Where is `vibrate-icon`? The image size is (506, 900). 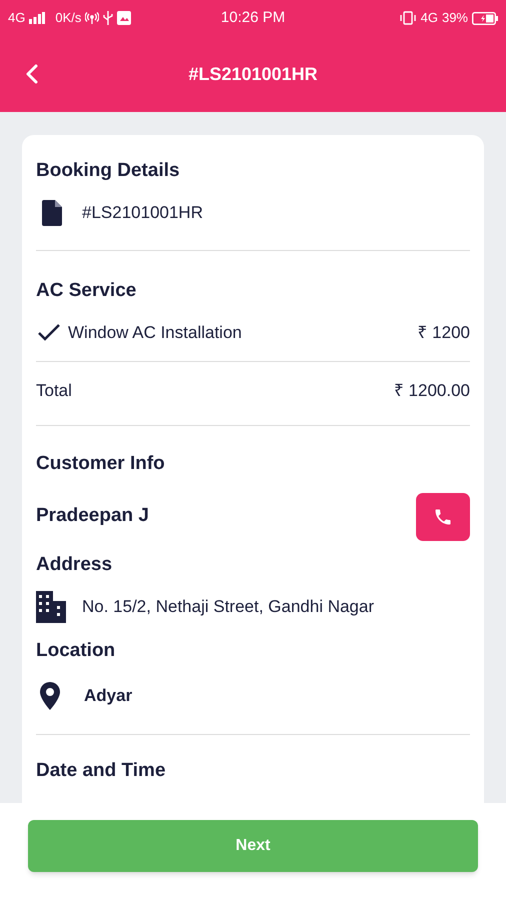
vibrate-icon is located at coordinates (407, 18).